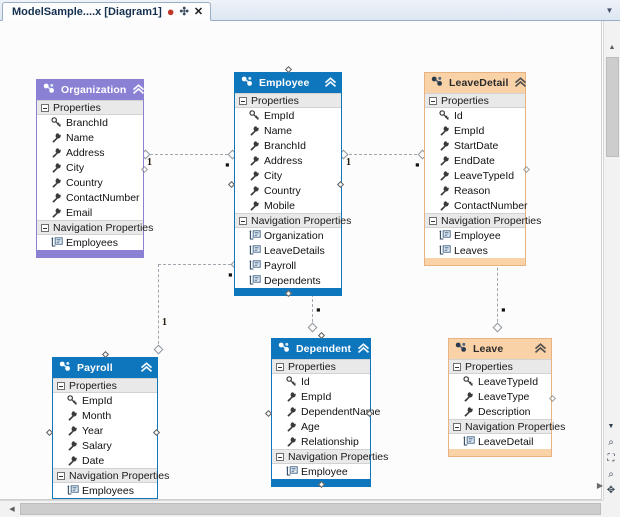  Describe the element at coordinates (500, 396) in the screenshot. I see `property-row: LeaveType` at that location.